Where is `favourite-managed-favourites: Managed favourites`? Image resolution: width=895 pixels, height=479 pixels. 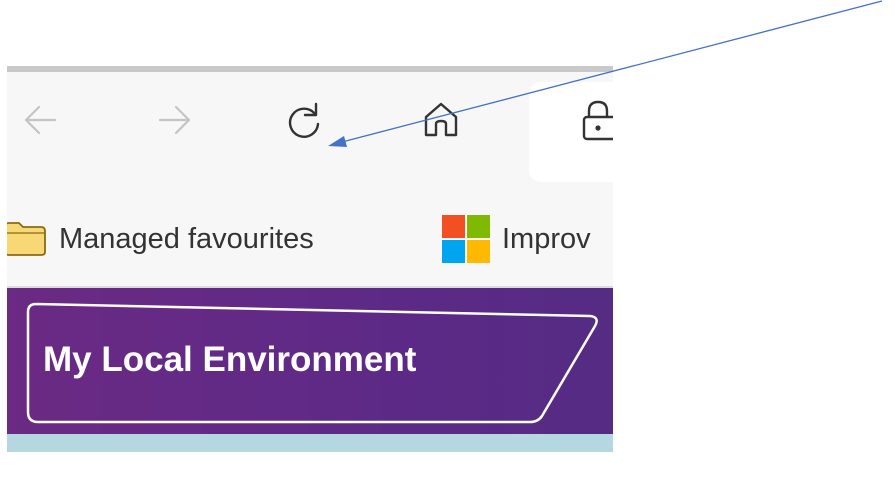
favourite-managed-favourites: Managed favourites is located at coordinates (160, 239).